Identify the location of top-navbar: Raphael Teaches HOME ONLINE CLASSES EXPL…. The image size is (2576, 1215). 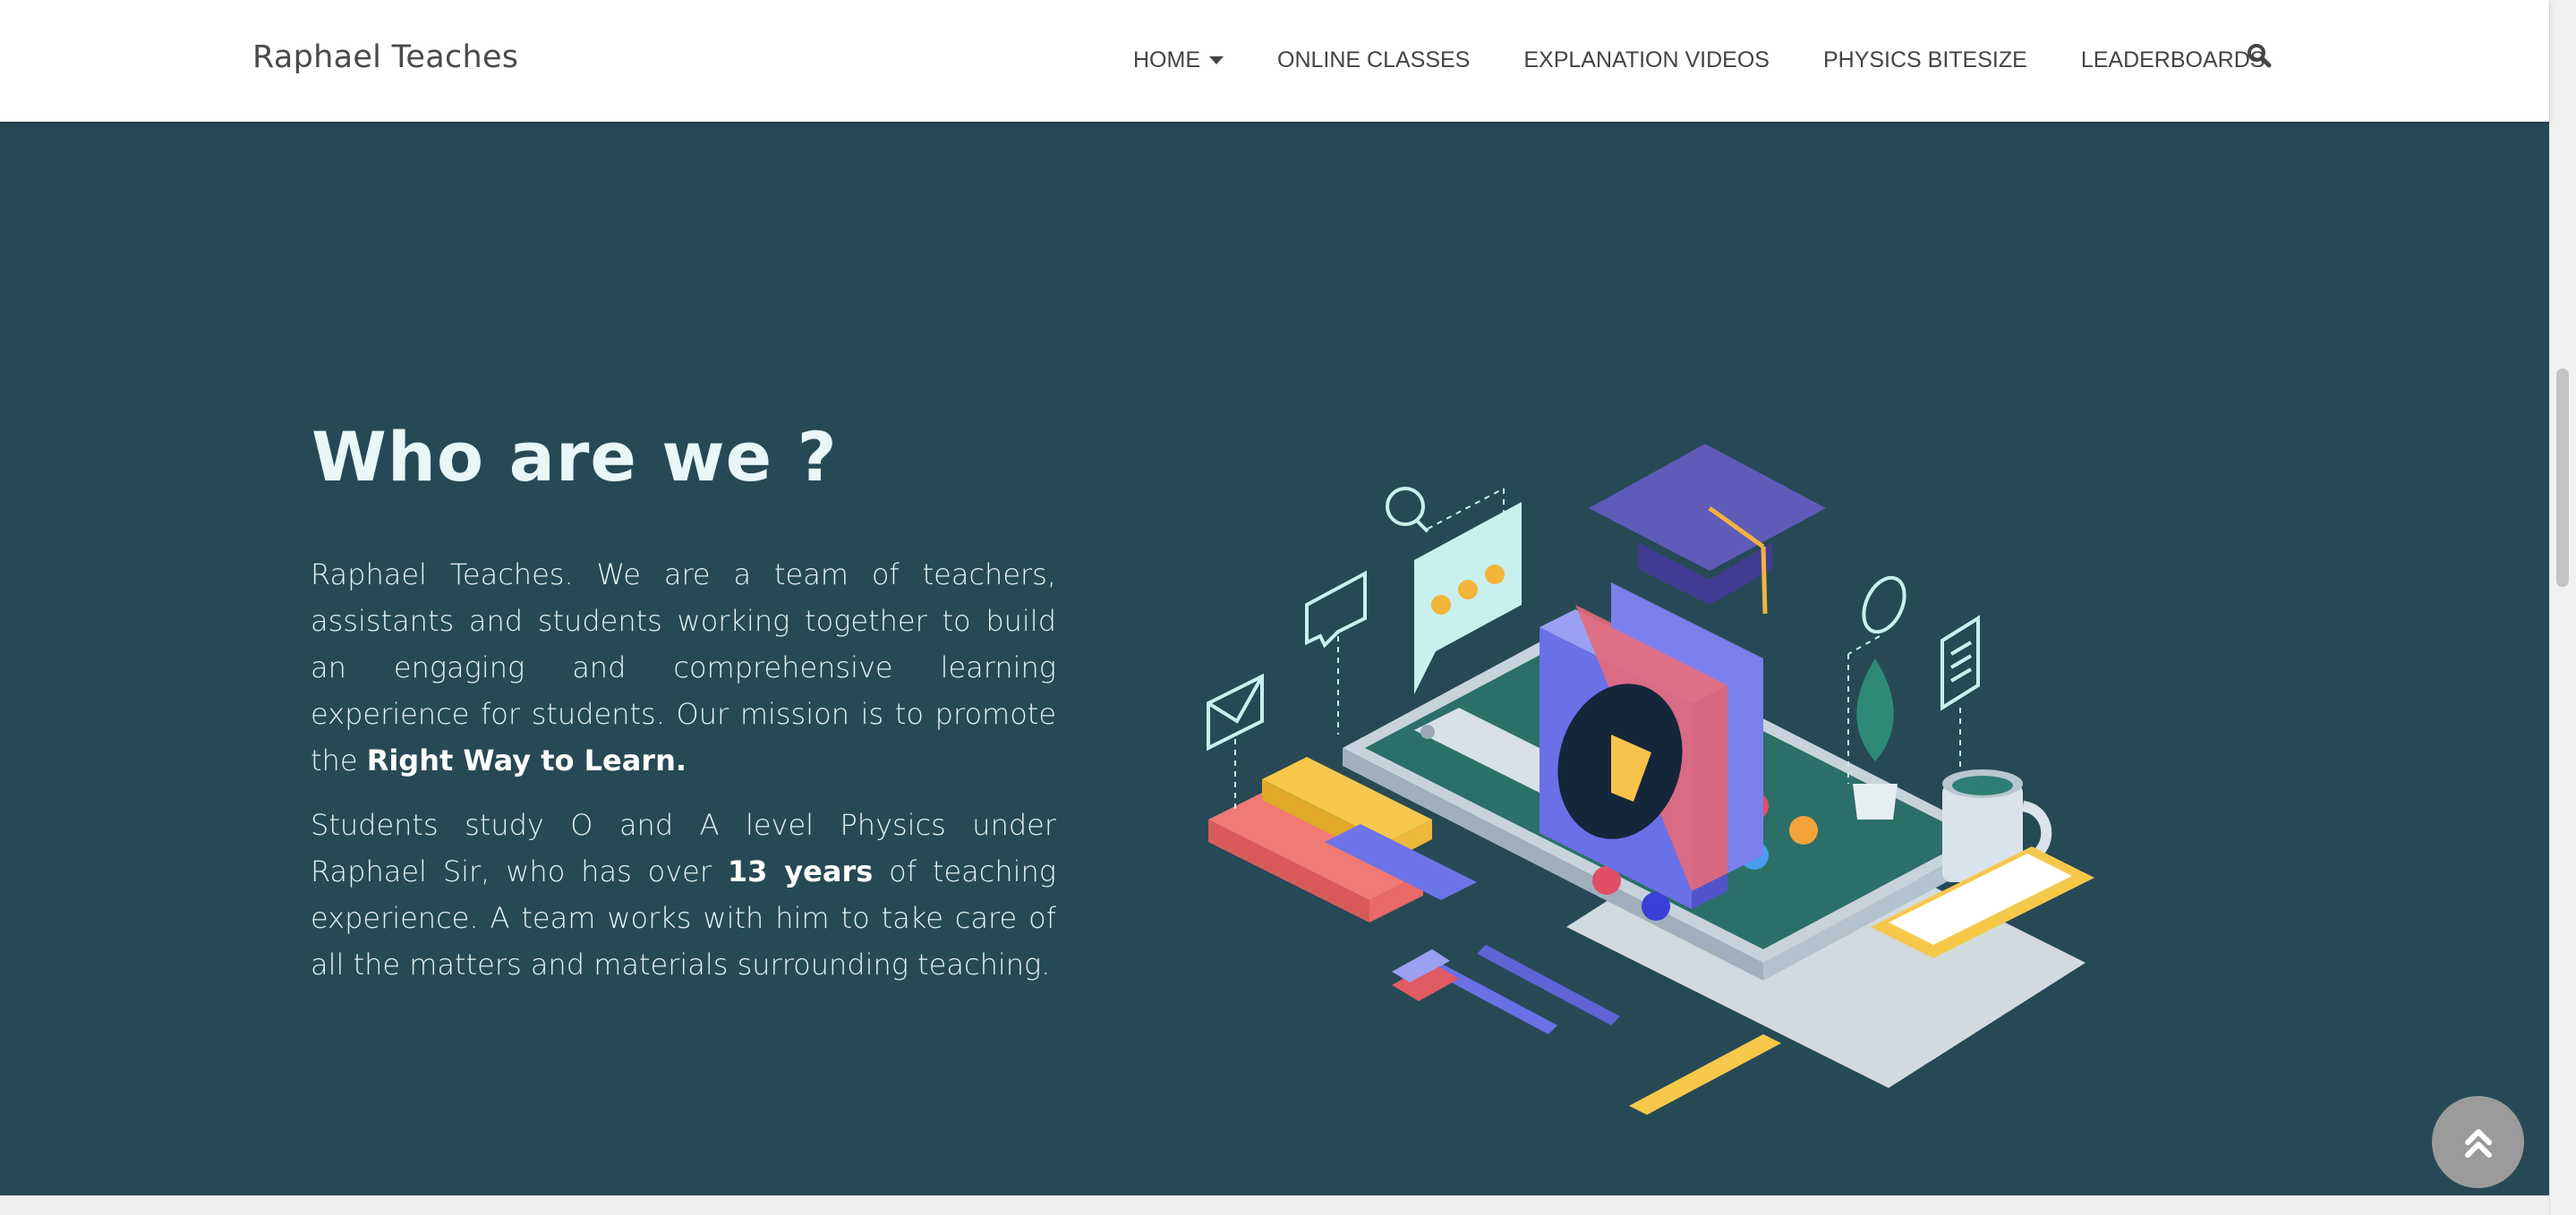
(1274, 61).